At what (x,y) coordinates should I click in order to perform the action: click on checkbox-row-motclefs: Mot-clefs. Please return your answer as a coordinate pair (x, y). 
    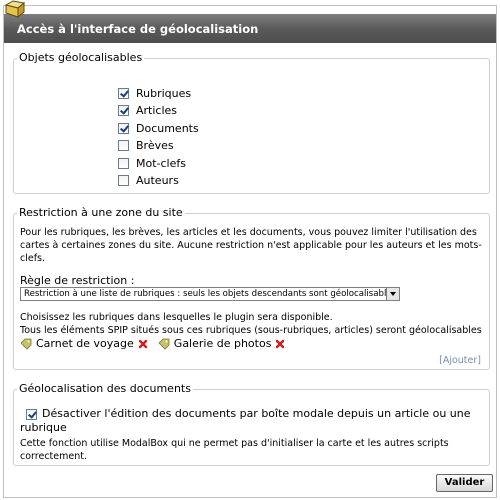
    Looking at the image, I should click on (152, 163).